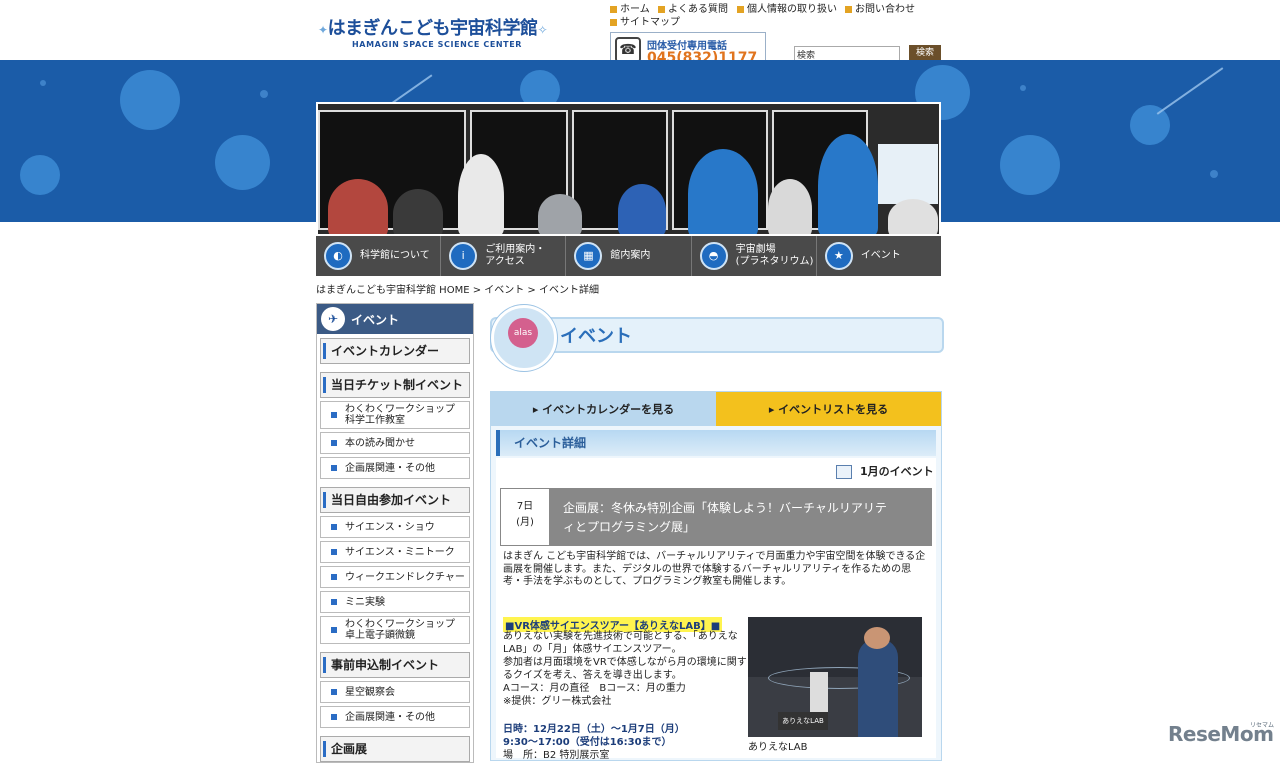 This screenshot has width=1280, height=763. What do you see at coordinates (400, 552) in the screenshot?
I see `sidebar-item-label: サイエンス・ミニトーク` at bounding box center [400, 552].